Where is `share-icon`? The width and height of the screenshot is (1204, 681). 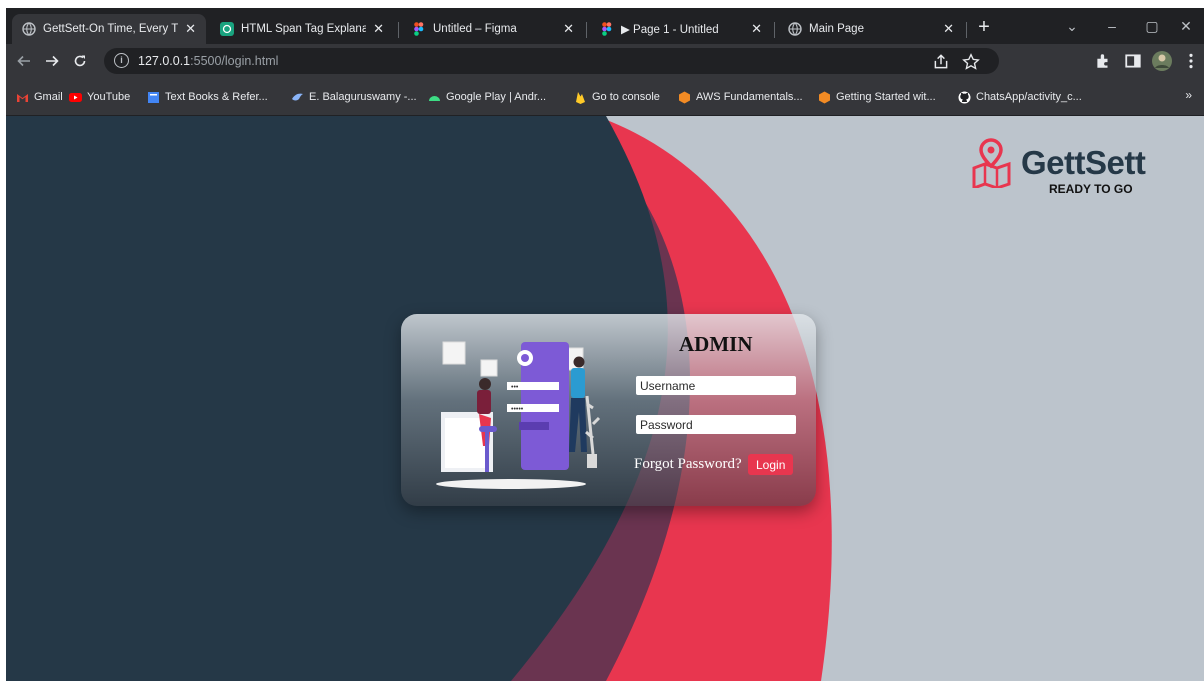
share-icon is located at coordinates (941, 62).